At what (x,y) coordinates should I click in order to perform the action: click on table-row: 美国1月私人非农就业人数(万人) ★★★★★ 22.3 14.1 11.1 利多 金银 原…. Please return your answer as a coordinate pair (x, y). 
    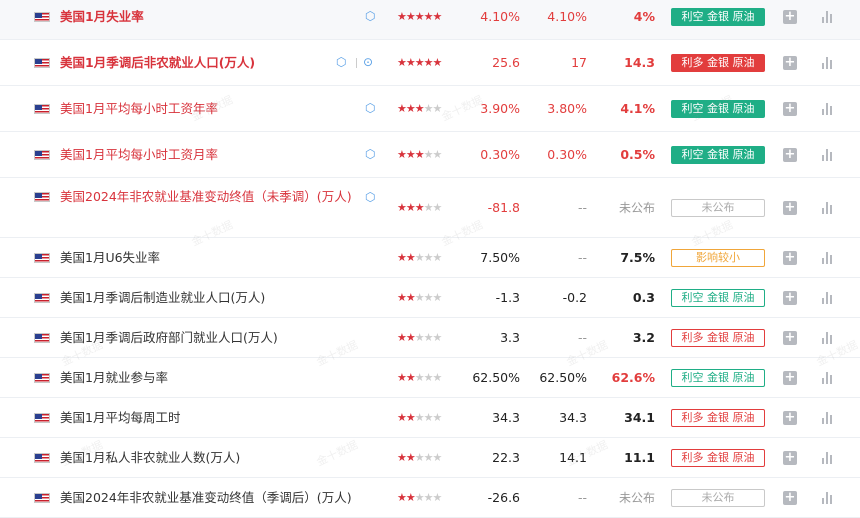
    Looking at the image, I should click on (430, 458).